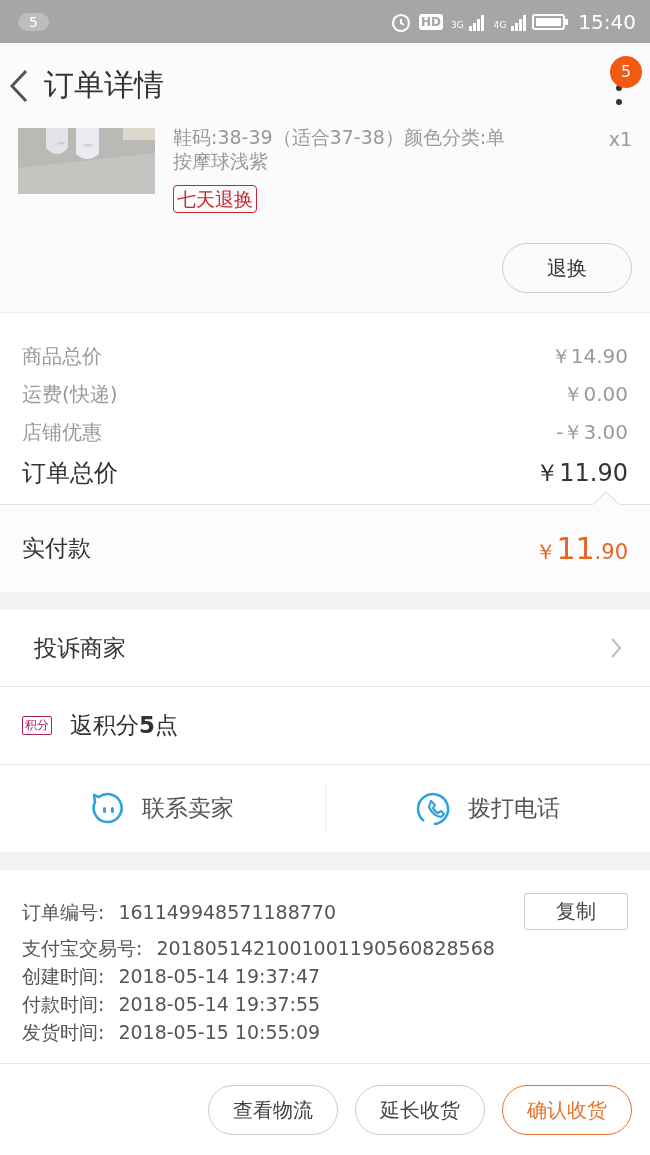  What do you see at coordinates (592, 432) in the screenshot?
I see `price-value: -￥3.00` at bounding box center [592, 432].